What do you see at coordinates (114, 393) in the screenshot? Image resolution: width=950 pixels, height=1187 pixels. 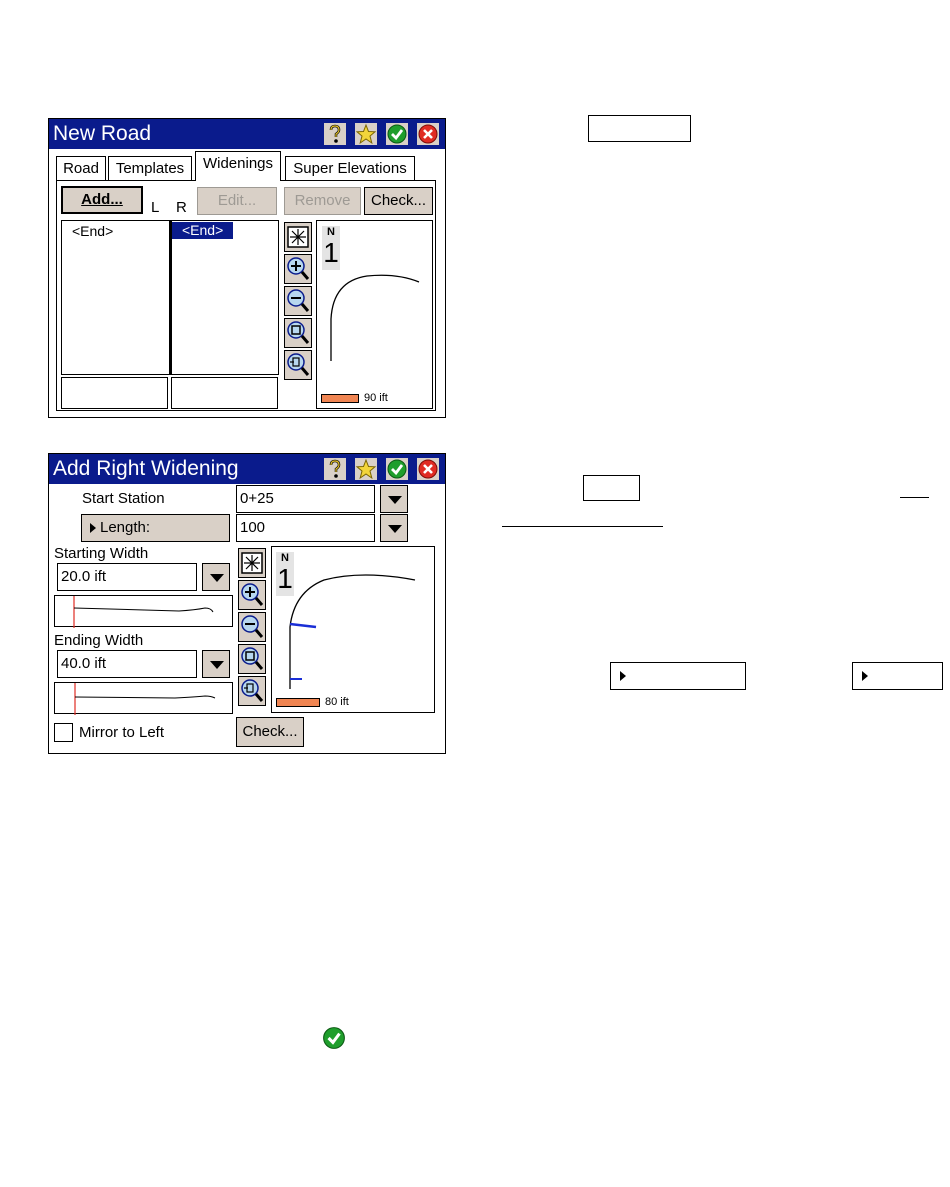 I see `left-detail-box` at bounding box center [114, 393].